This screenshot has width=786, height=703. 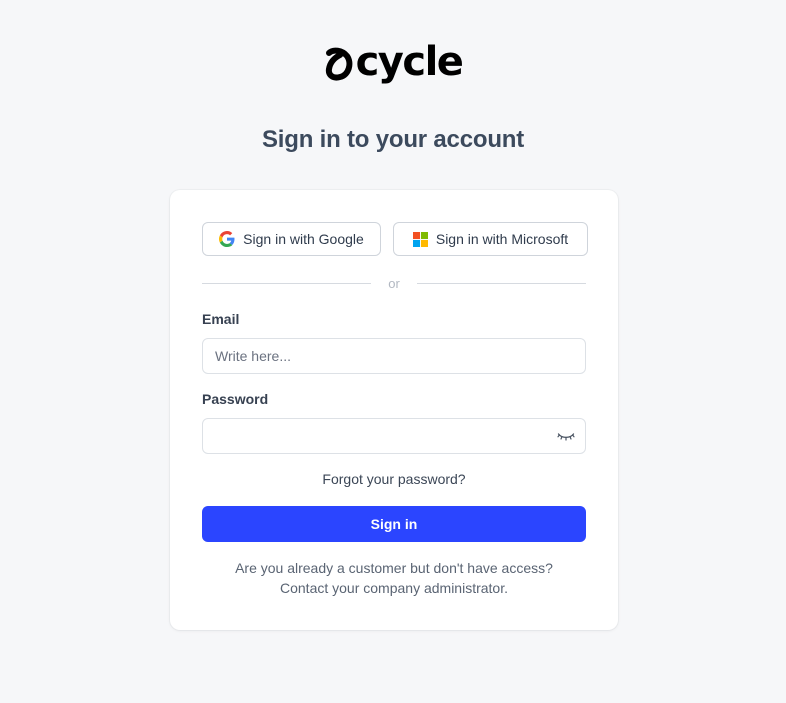 What do you see at coordinates (420, 239) in the screenshot?
I see `microsoft-icon` at bounding box center [420, 239].